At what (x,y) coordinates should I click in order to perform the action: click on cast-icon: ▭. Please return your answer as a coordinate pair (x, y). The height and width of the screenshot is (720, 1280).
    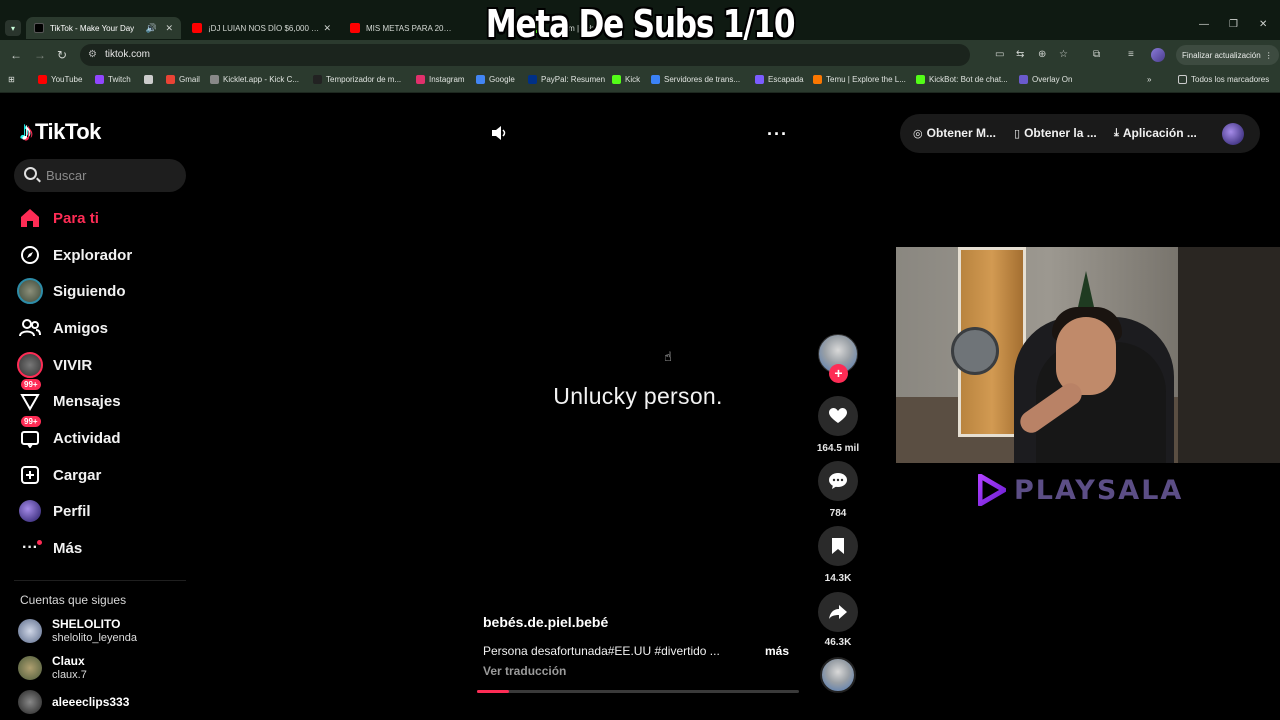
    Looking at the image, I should click on (999, 54).